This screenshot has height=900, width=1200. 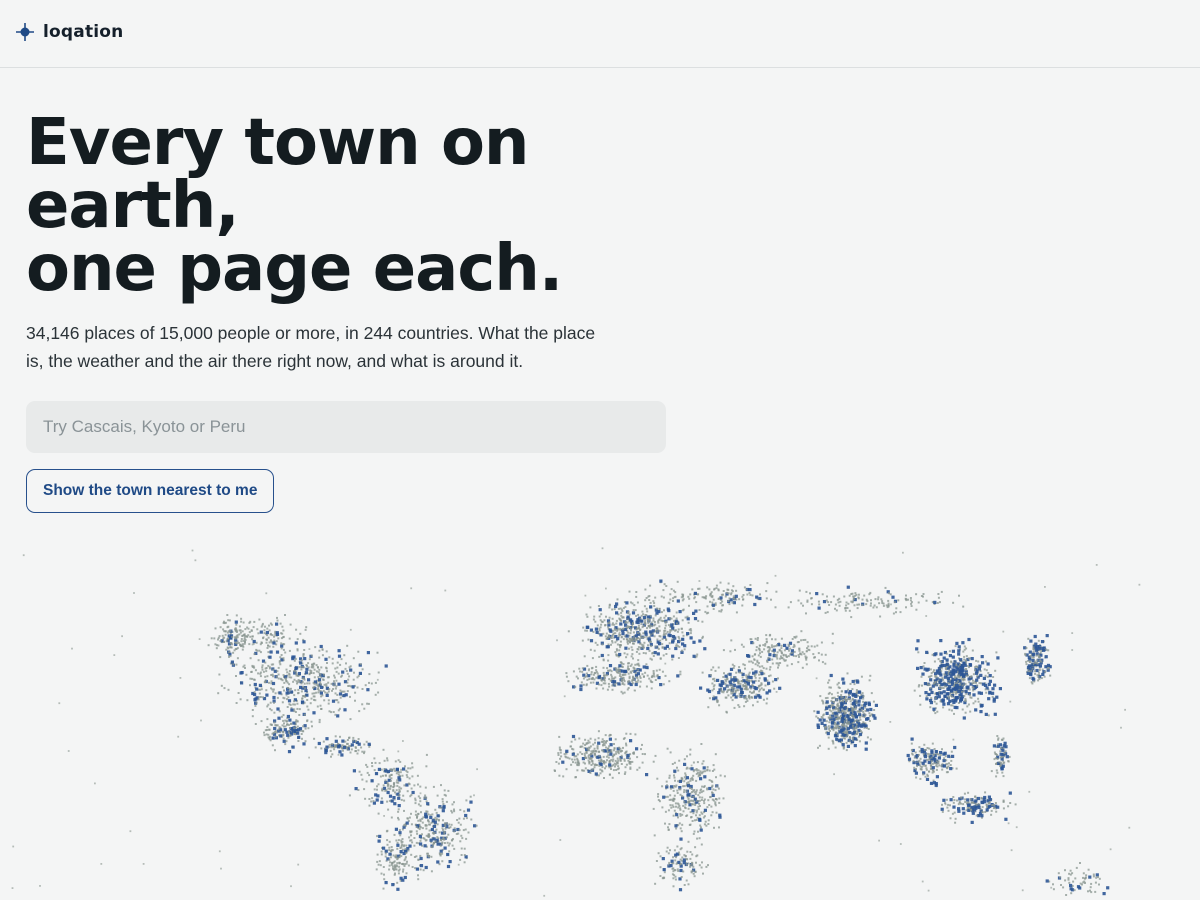 What do you see at coordinates (150, 491) in the screenshot?
I see `nearest-town-button: Show the town nearest to me` at bounding box center [150, 491].